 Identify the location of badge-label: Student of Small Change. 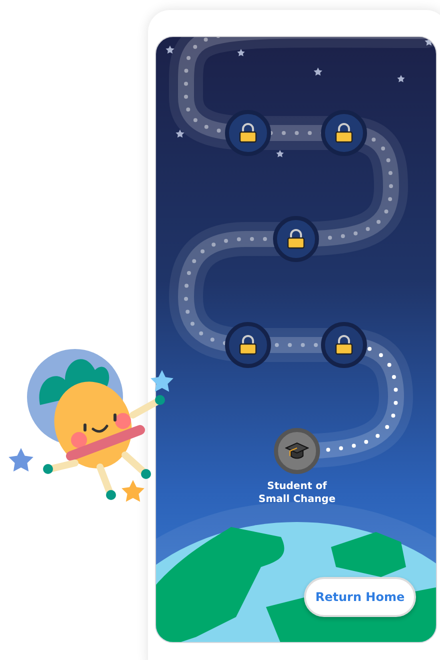
(297, 493).